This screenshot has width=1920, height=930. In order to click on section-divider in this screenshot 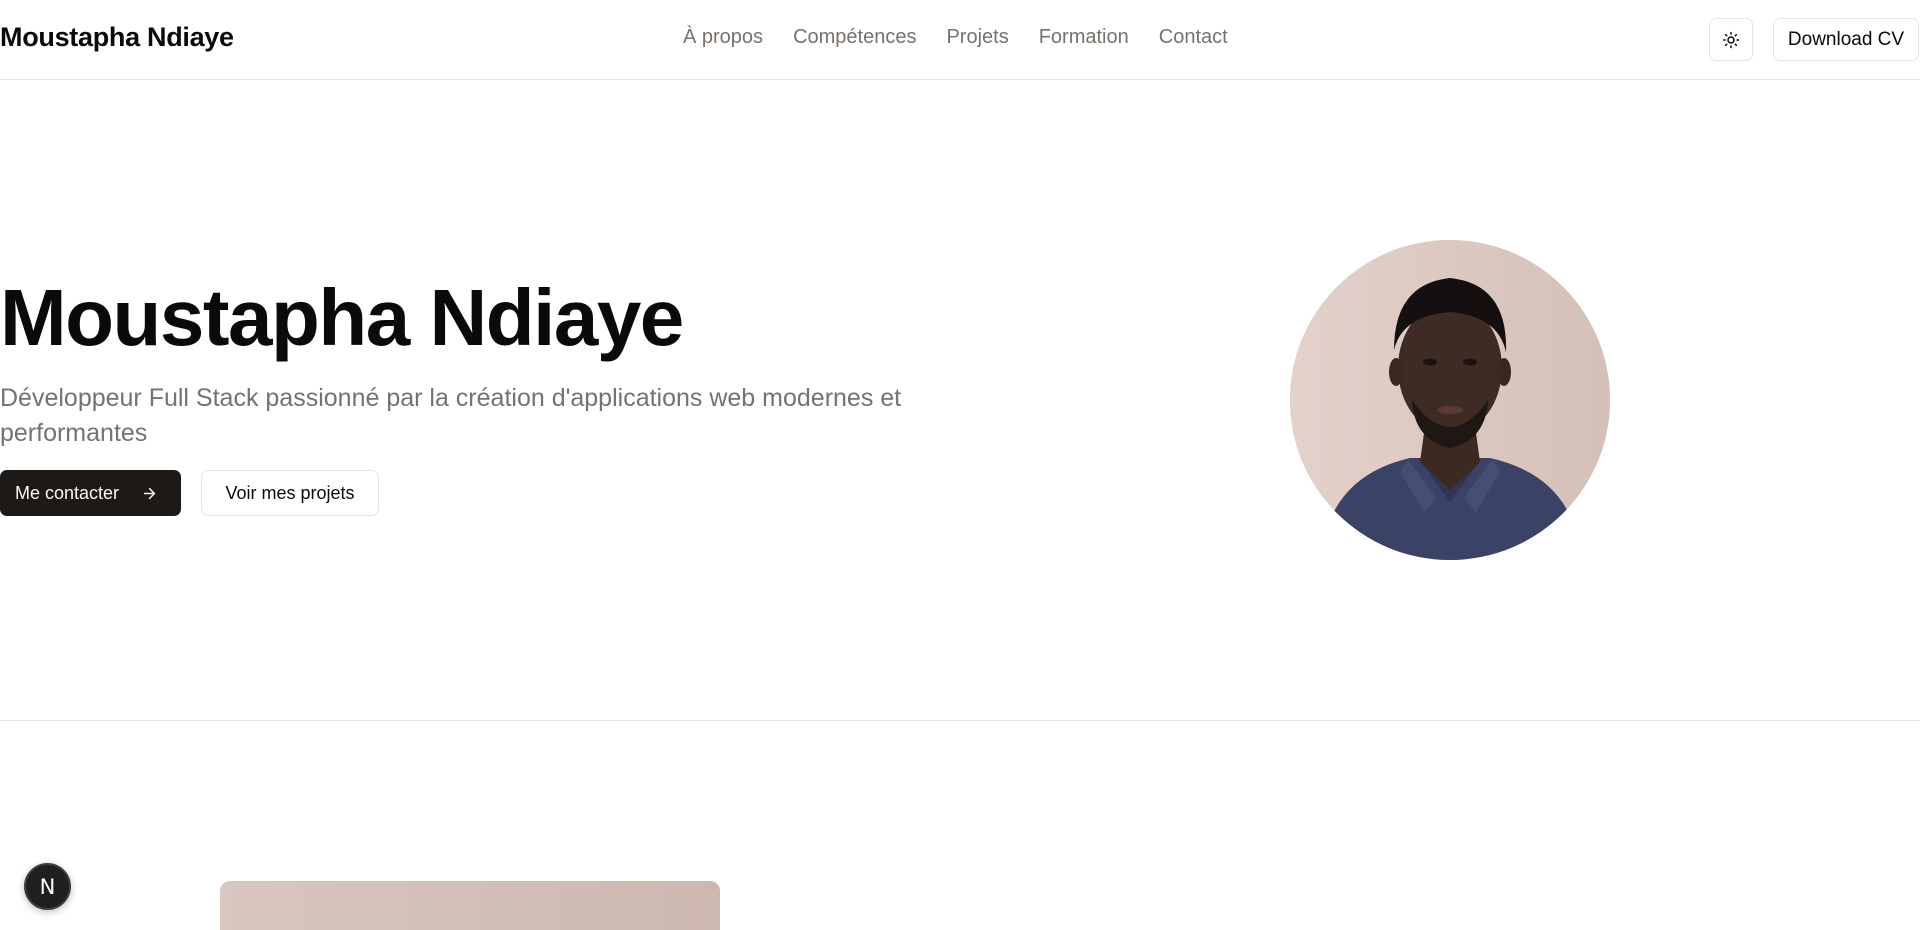, I will do `click(960, 720)`.